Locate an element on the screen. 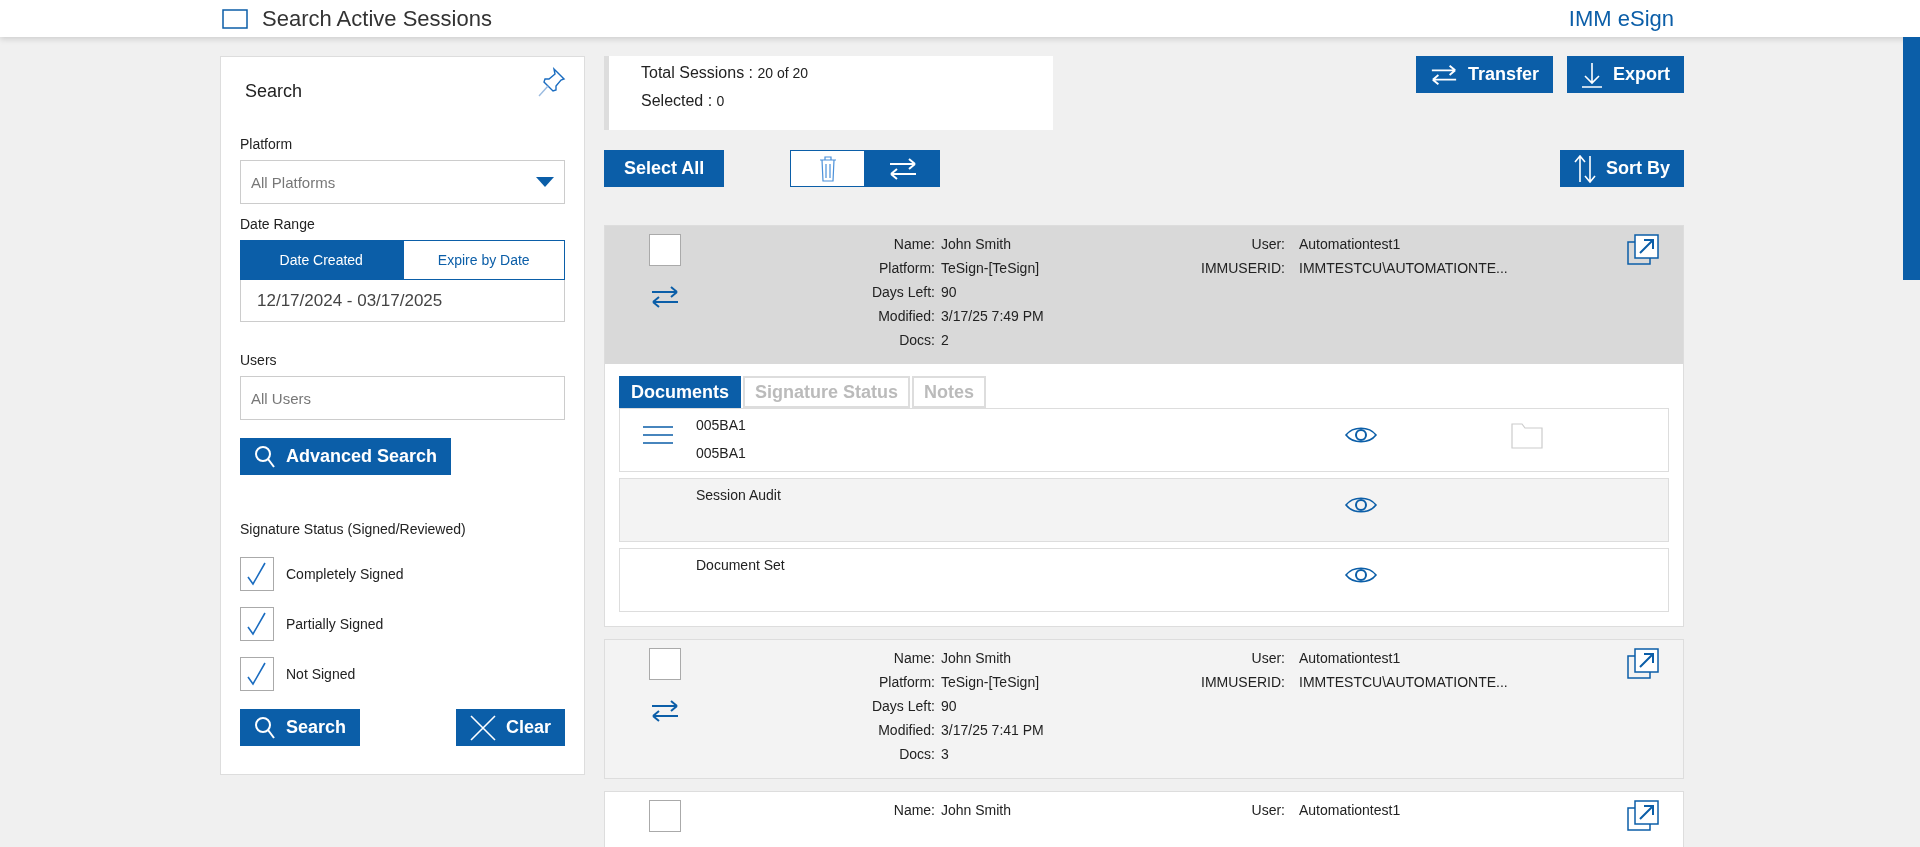 The image size is (1920, 847). document-row: Document Set is located at coordinates (1144, 580).